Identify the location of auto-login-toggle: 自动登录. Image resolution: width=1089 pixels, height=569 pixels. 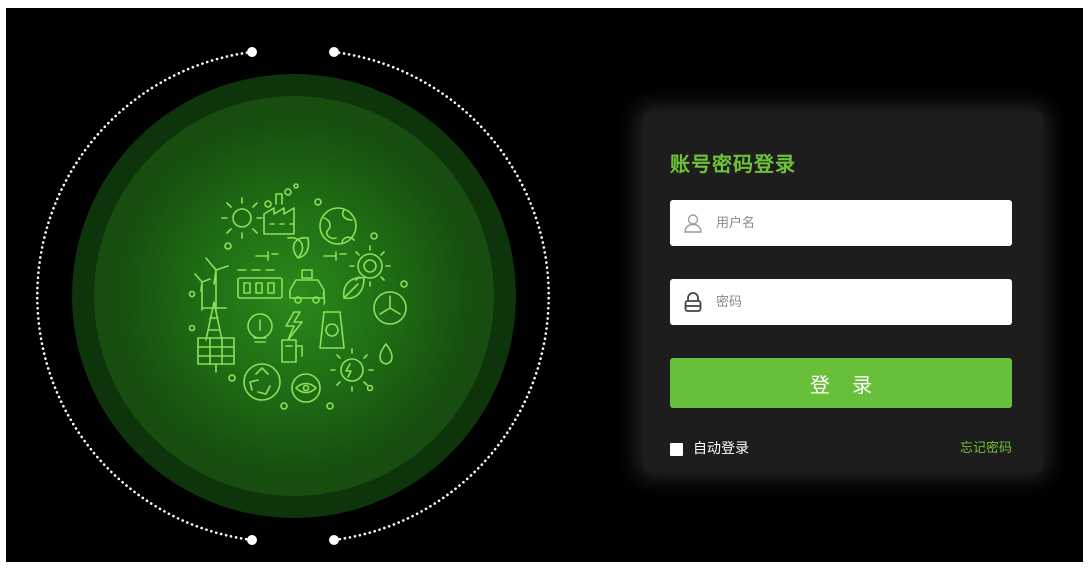
(709, 449).